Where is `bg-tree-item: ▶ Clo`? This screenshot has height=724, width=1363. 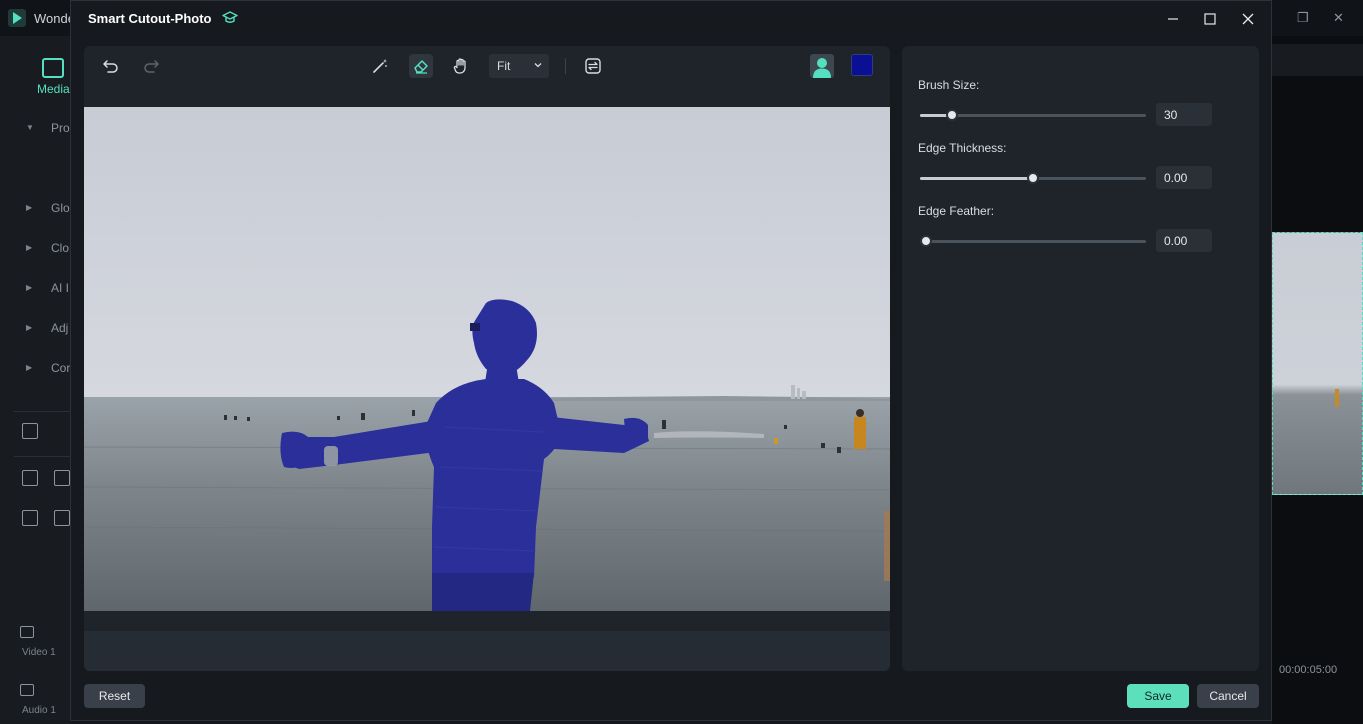
bg-tree-item: ▶ Clo is located at coordinates (48, 248).